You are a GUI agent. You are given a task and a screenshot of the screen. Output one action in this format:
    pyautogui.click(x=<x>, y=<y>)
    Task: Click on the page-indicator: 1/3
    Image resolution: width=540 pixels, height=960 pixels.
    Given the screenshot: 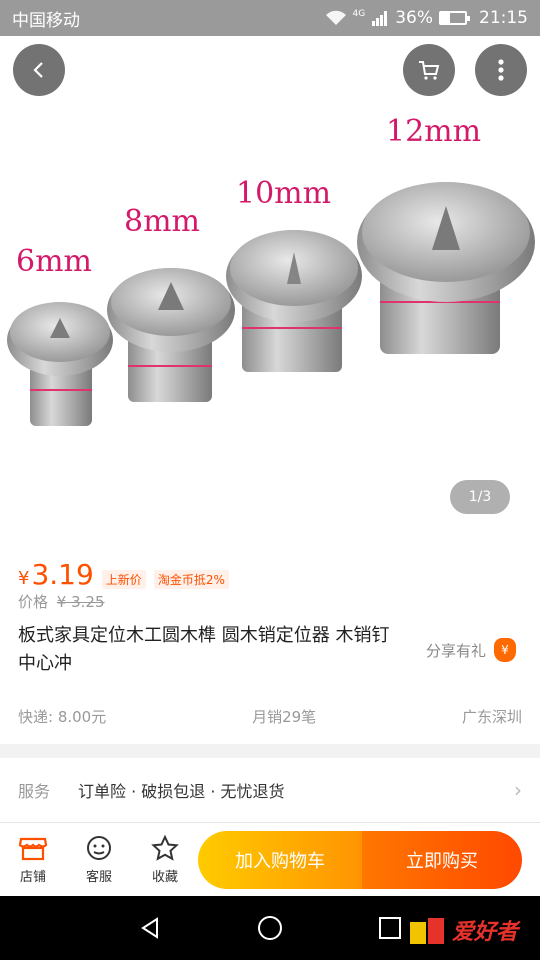 What is the action you would take?
    pyautogui.click(x=480, y=497)
    